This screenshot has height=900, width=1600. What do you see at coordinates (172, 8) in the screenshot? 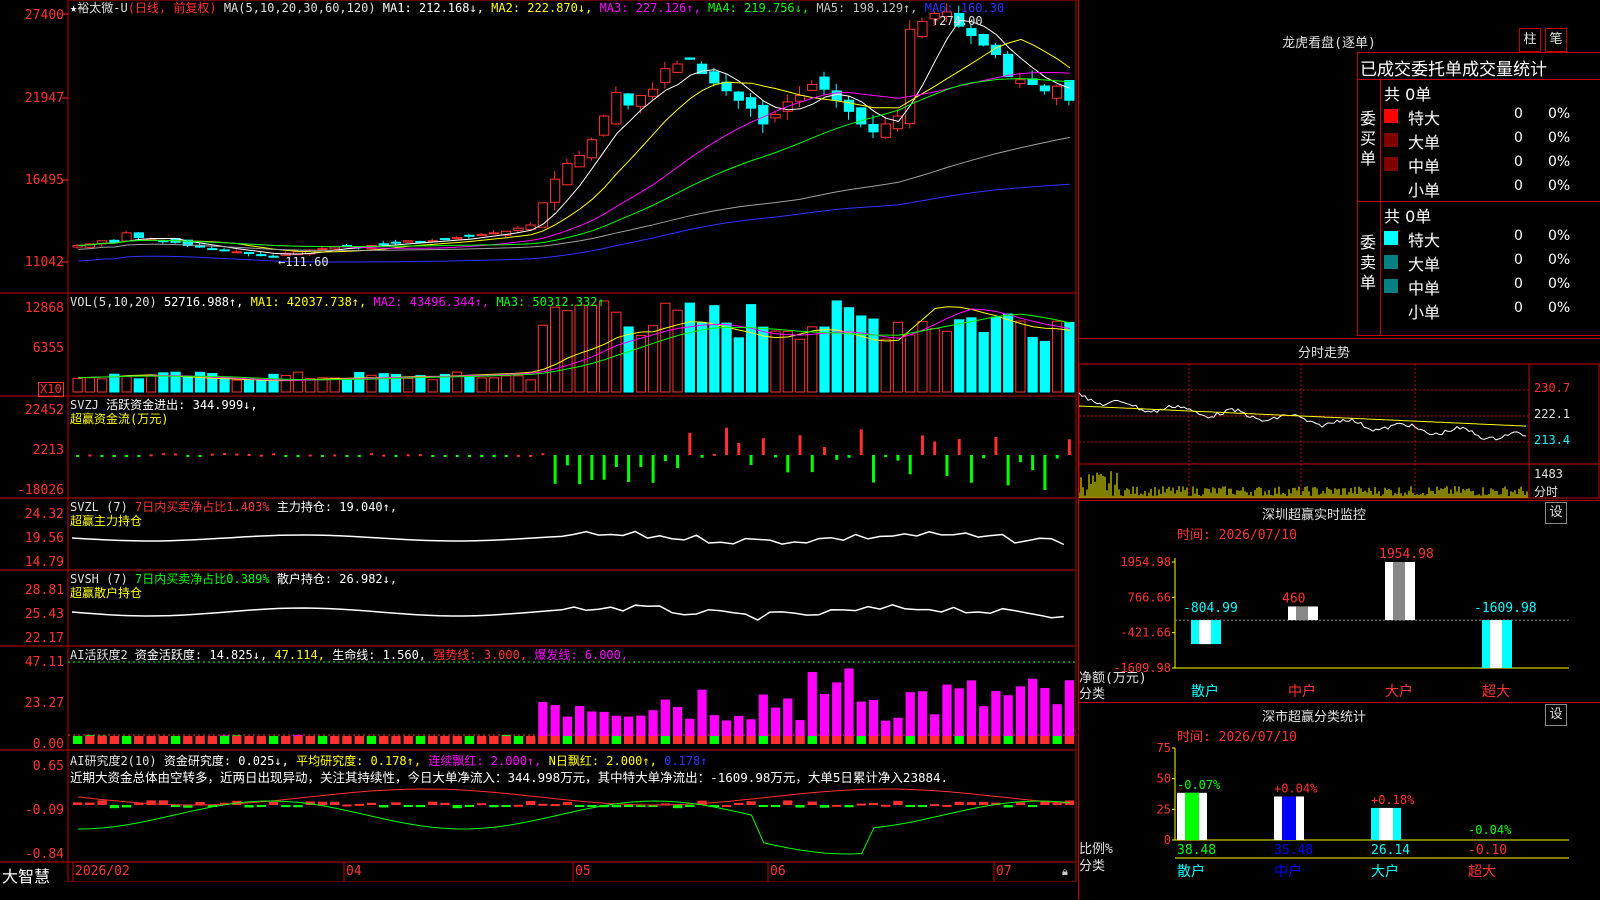
I see `period-label: (日线, 前复权)` at bounding box center [172, 8].